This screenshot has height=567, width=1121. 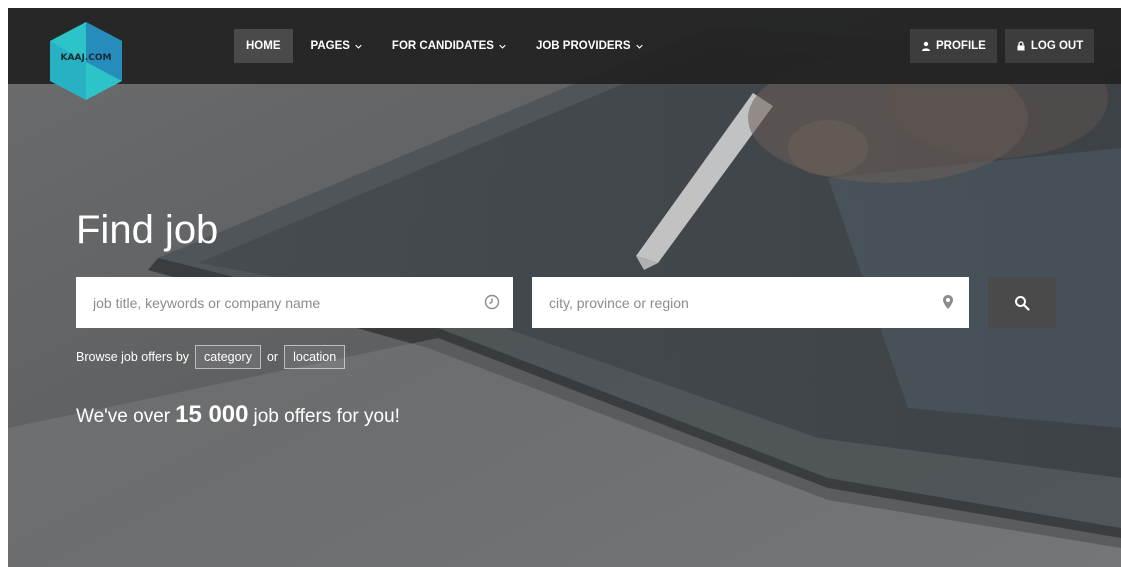 What do you see at coordinates (86, 58) in the screenshot?
I see `logo-text: KAAJ.COM` at bounding box center [86, 58].